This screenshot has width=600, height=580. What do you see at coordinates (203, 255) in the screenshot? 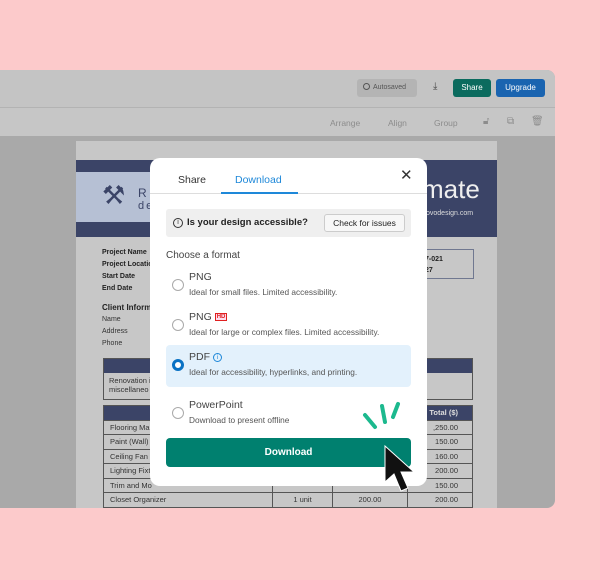
I see `choose-format-label: Choose a format` at bounding box center [203, 255].